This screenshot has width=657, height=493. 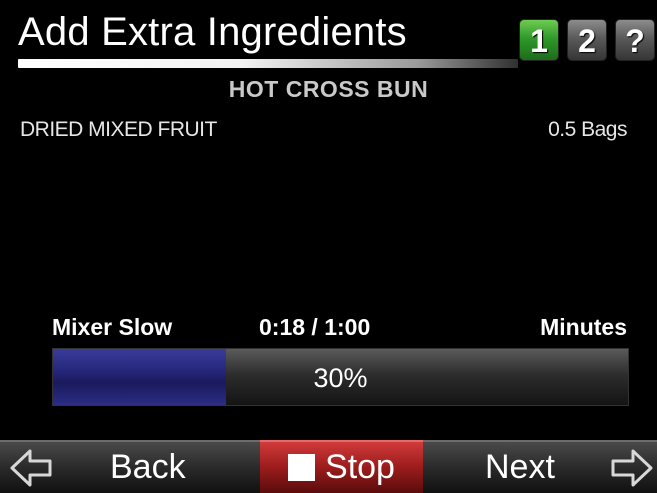 What do you see at coordinates (587, 129) in the screenshot?
I see `ingredient-quantity: 0.5 Bags` at bounding box center [587, 129].